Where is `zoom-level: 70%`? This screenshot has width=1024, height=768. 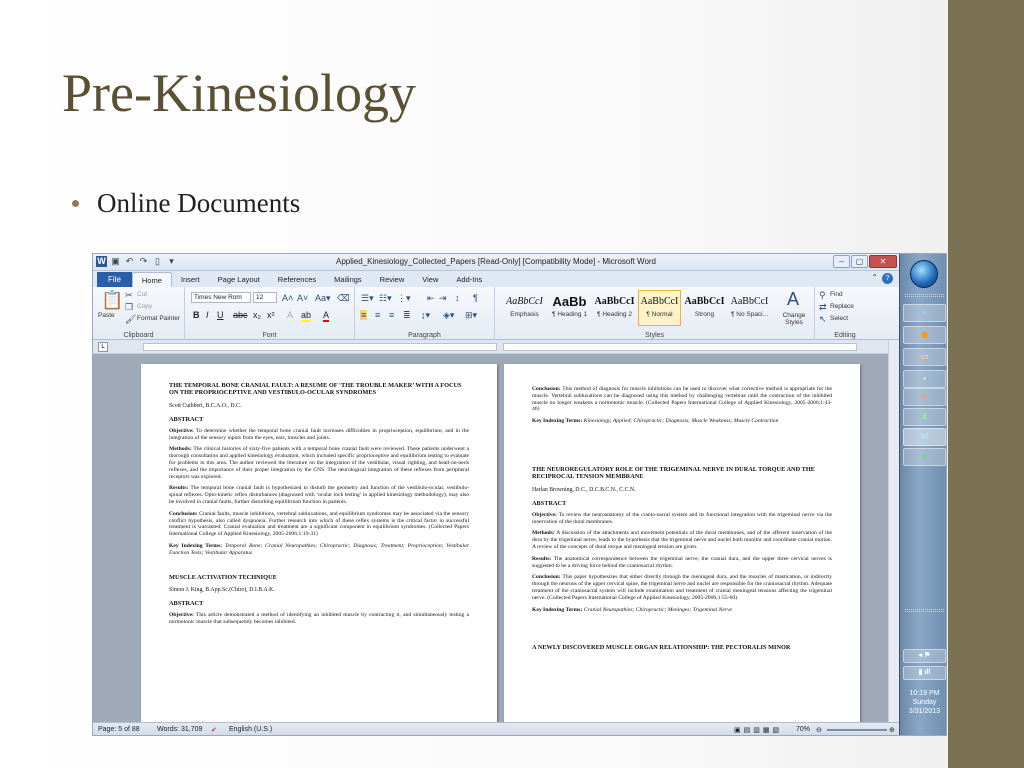
zoom-level: 70% is located at coordinates (803, 729).